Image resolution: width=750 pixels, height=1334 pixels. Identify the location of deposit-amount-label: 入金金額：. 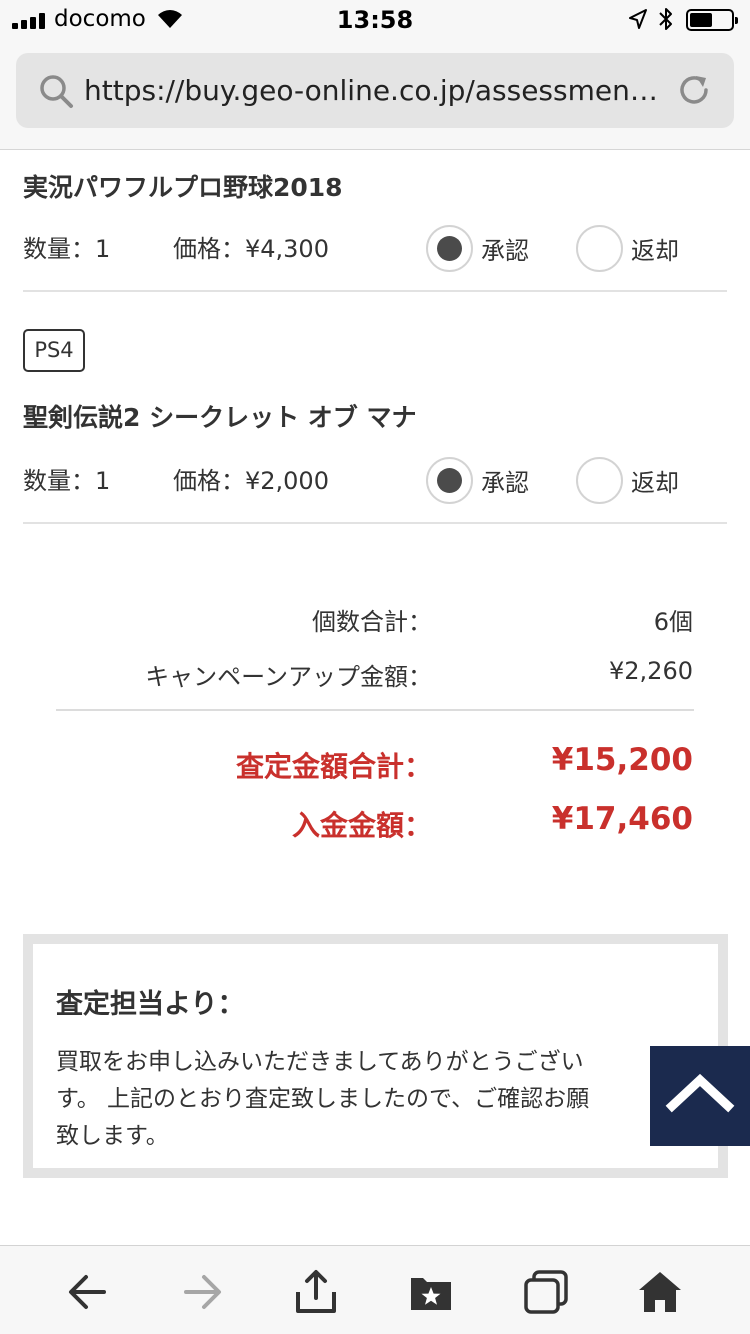
(361, 825).